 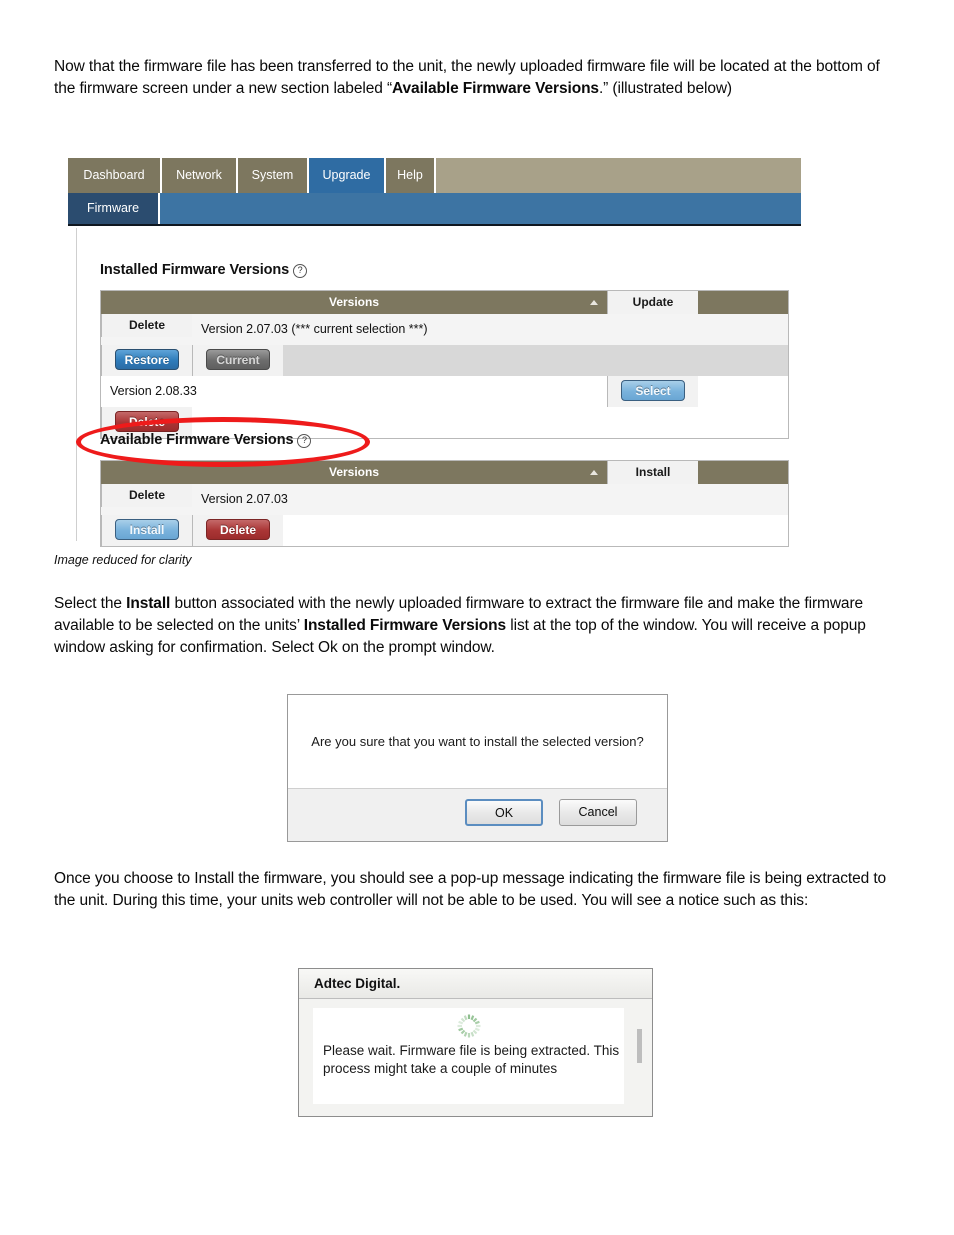 What do you see at coordinates (153, 391) in the screenshot?
I see `installed-version-cell: Version 2.08.33` at bounding box center [153, 391].